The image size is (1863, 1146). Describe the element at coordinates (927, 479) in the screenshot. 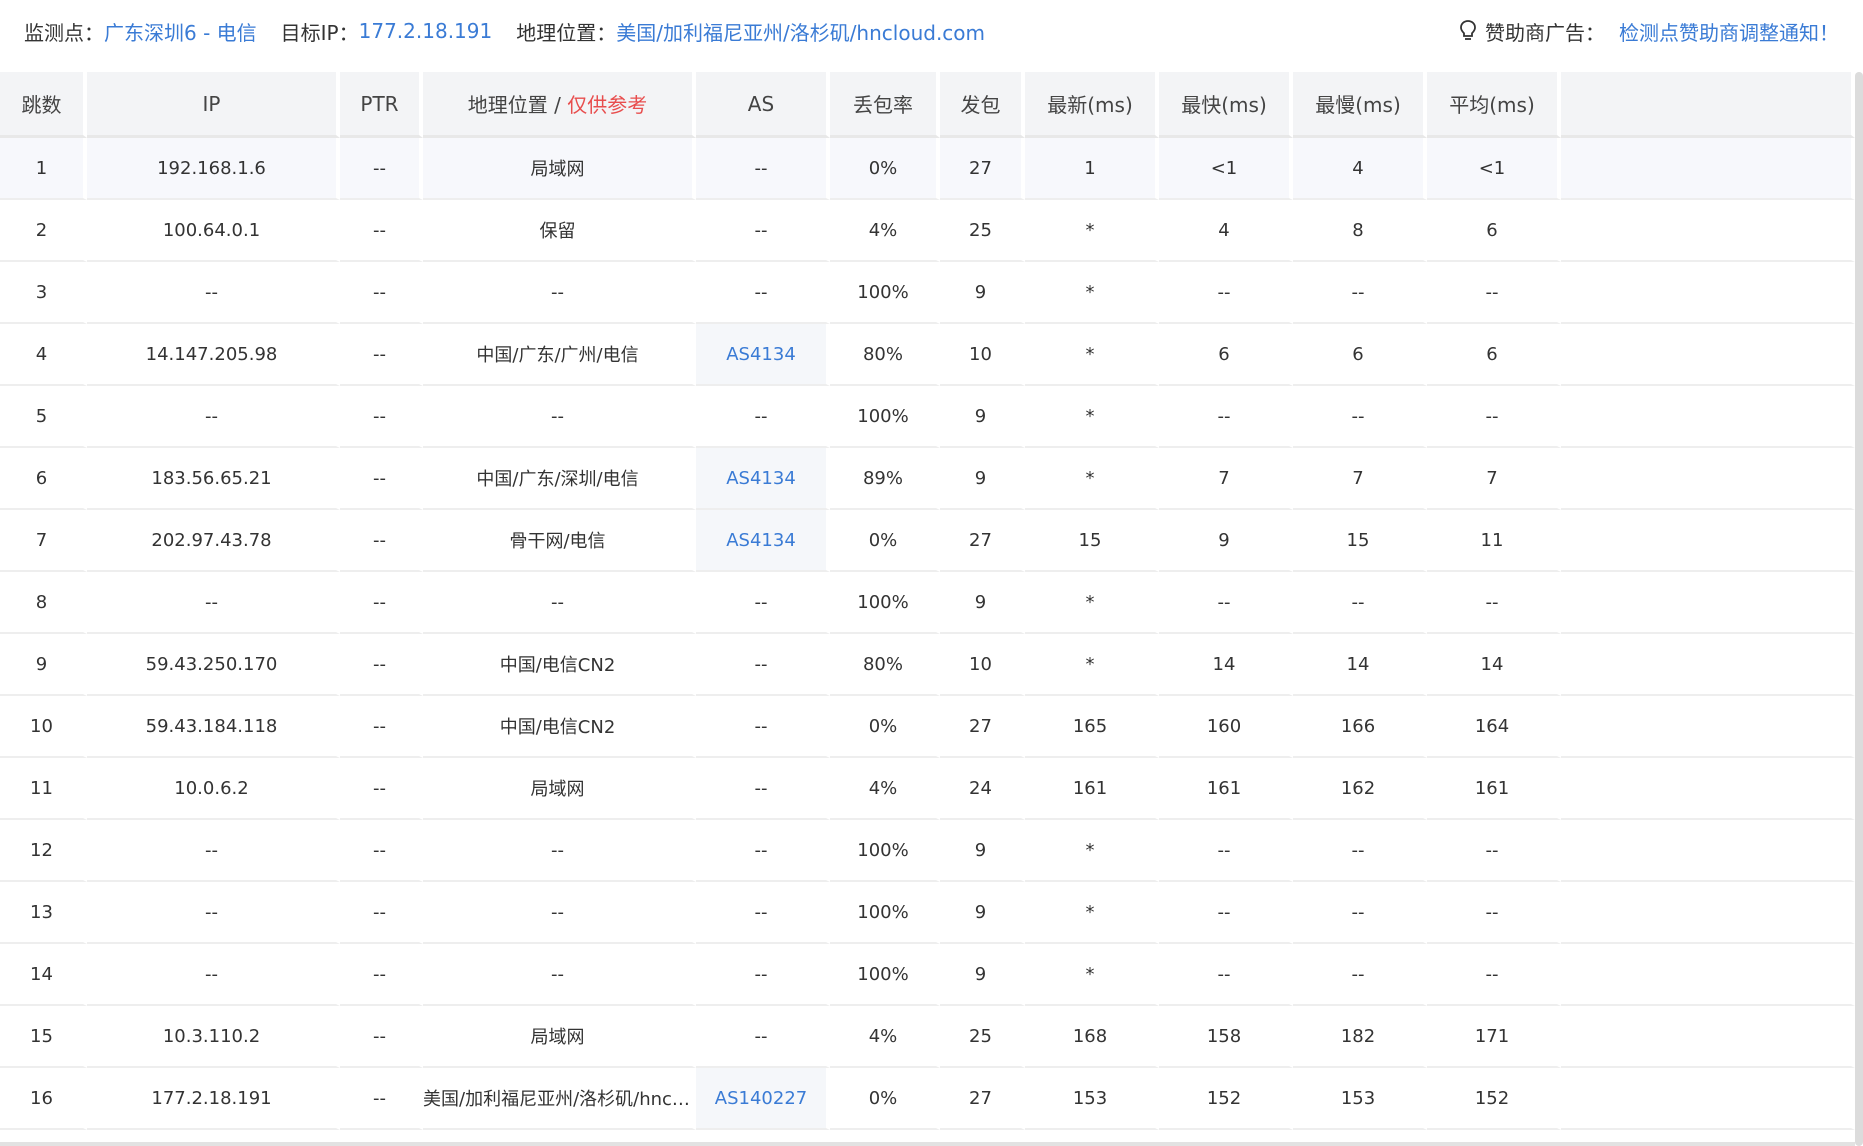

I see `table-row: 6 183.56.65.21 -- 中国/广东/深圳/电信 AS4134 89% 9 * 7 7 7` at that location.